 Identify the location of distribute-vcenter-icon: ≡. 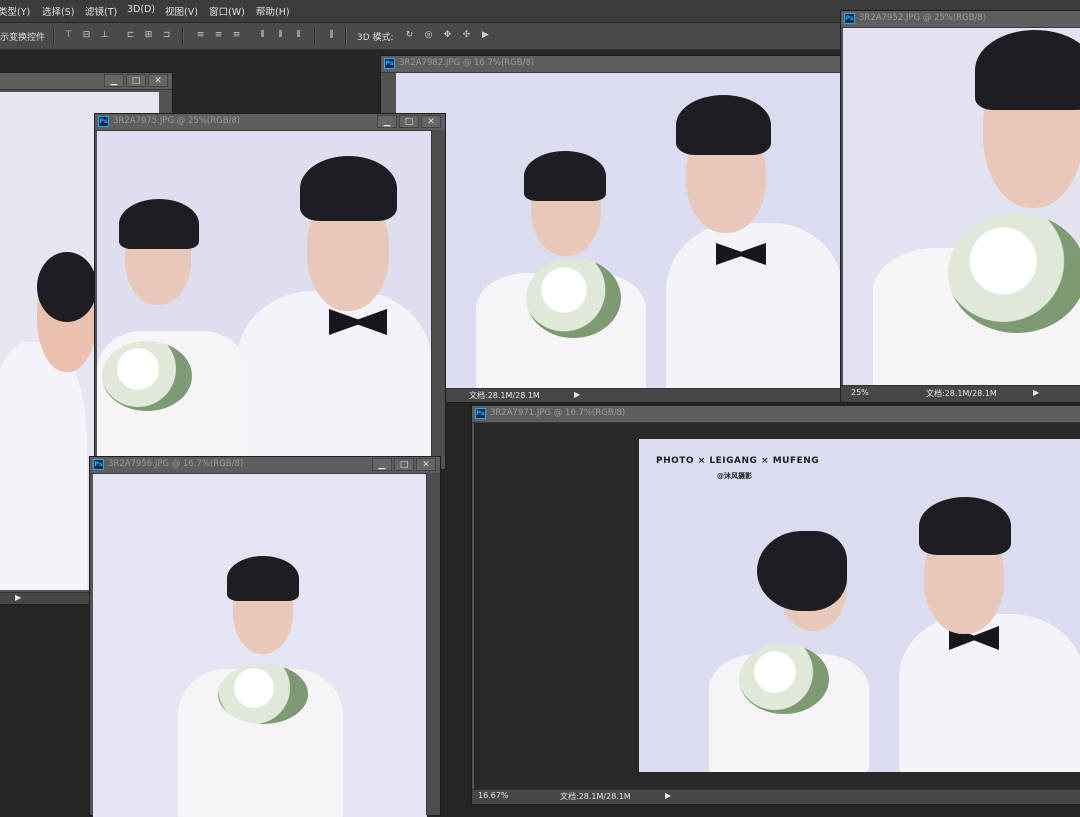
(218, 35).